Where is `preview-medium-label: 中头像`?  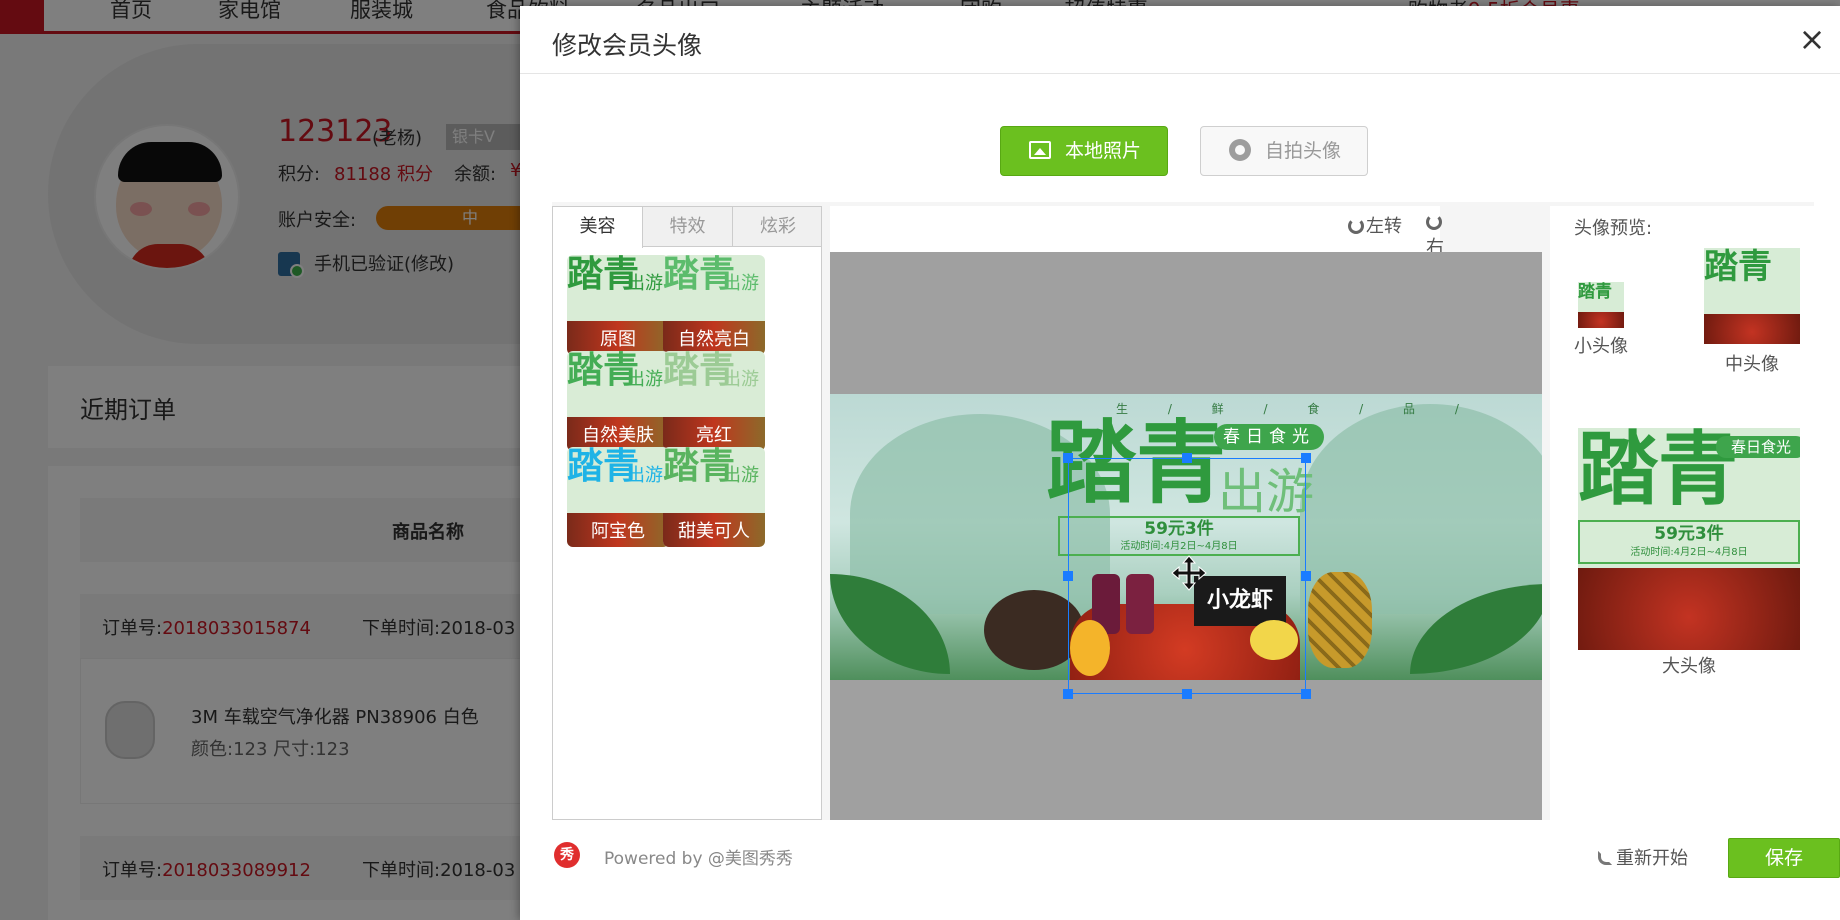
preview-medium-label: 中头像 is located at coordinates (1752, 364).